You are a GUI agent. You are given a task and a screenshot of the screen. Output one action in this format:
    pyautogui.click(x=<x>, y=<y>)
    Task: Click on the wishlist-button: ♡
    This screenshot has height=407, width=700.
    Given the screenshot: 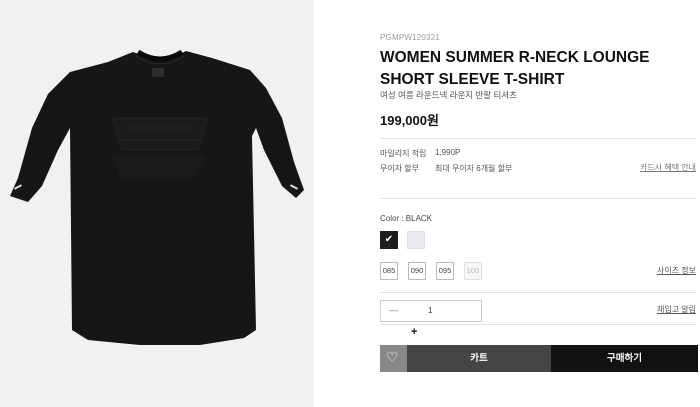 What is the action you would take?
    pyautogui.click(x=393, y=358)
    